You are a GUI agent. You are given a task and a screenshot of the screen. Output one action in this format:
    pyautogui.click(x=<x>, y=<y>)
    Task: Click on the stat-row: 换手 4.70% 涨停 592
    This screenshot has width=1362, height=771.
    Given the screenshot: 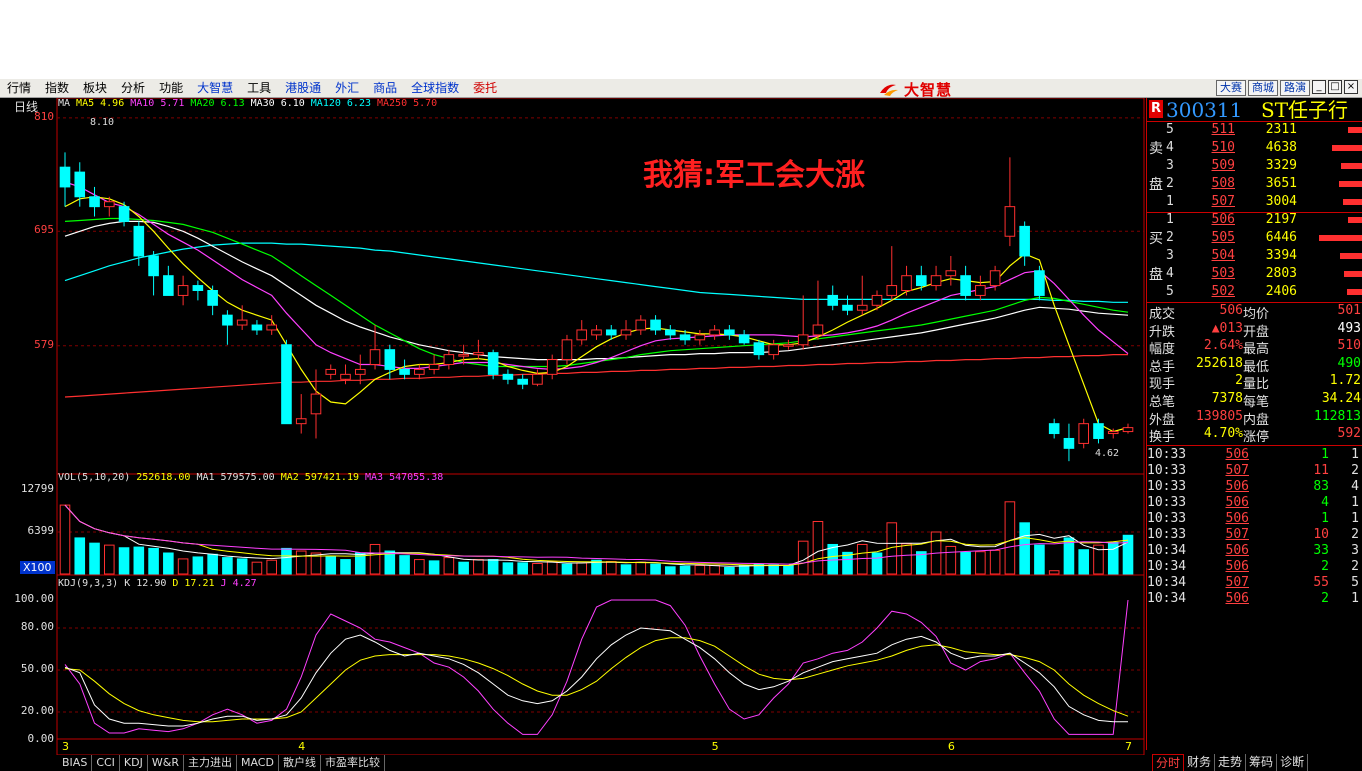 What is the action you would take?
    pyautogui.click(x=1254, y=435)
    